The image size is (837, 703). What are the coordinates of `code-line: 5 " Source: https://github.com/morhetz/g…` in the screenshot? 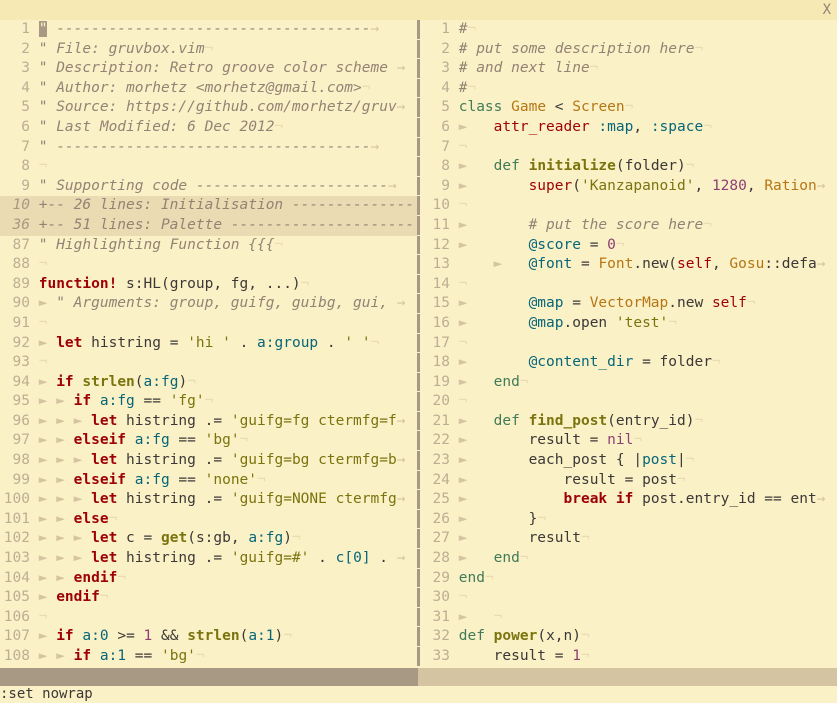 It's located at (208, 108).